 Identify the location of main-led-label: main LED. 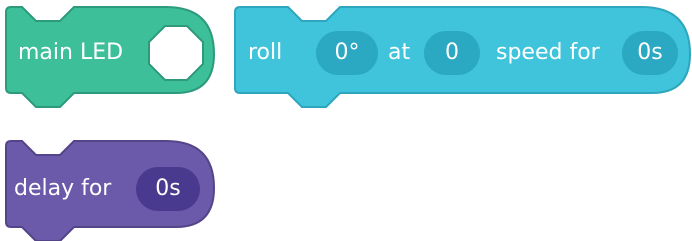
(71, 52).